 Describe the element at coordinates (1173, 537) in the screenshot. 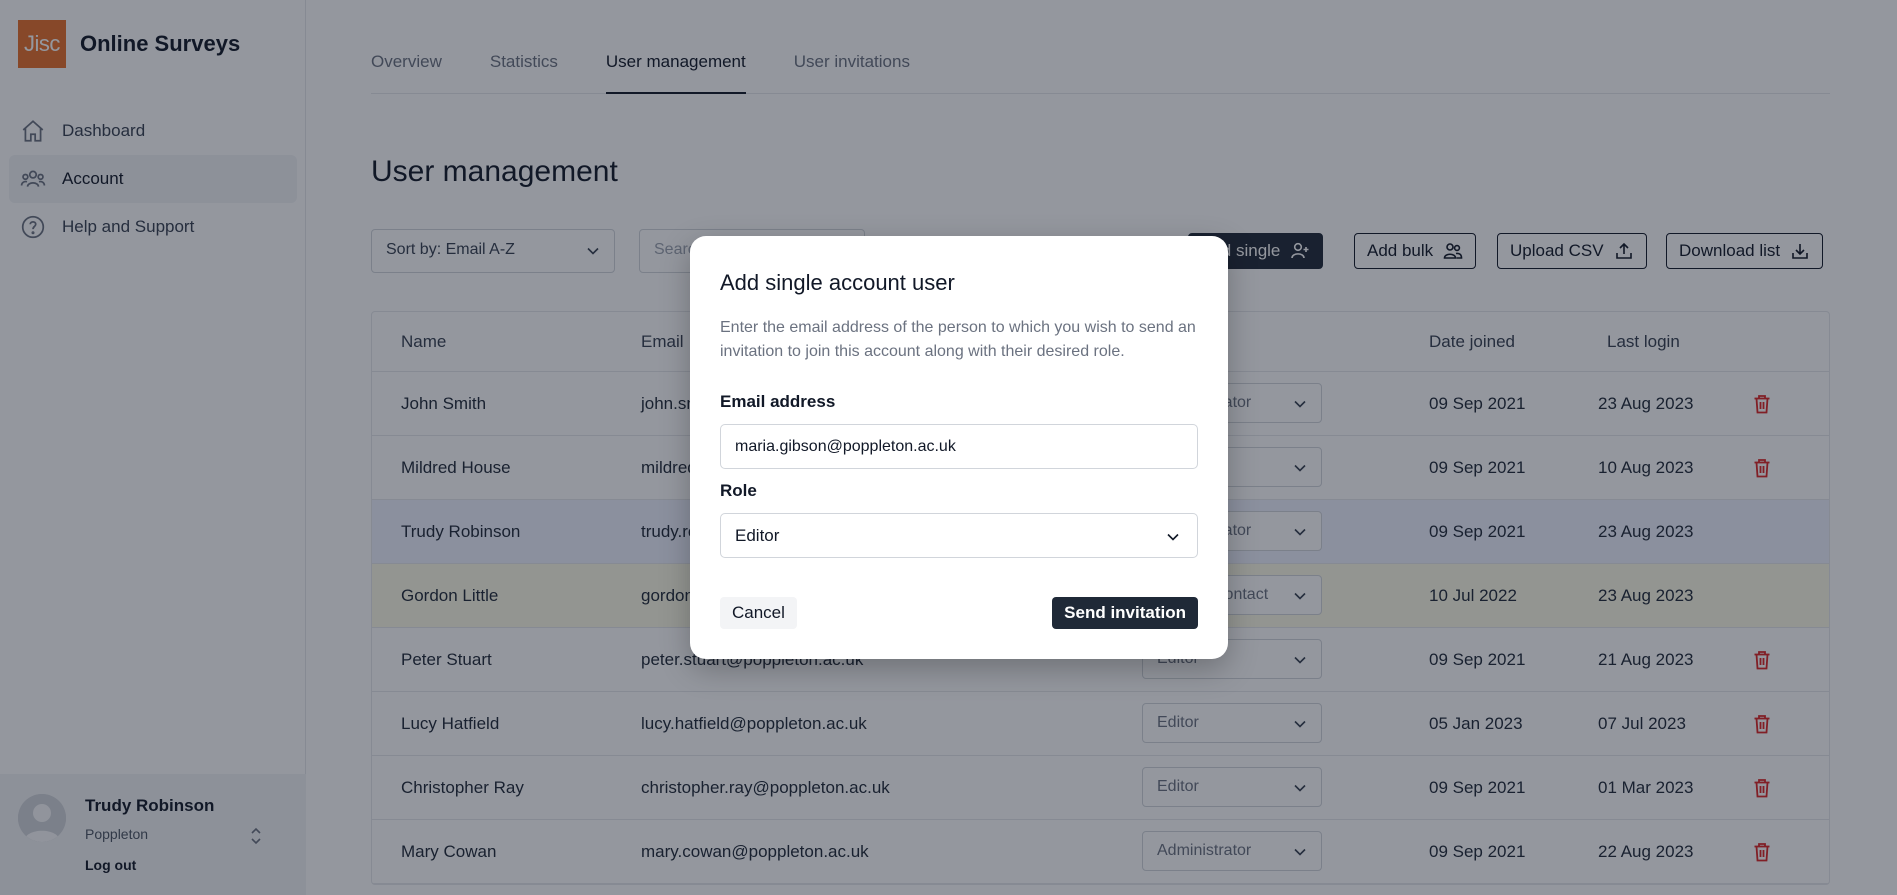

I see `chevron-down-icon` at that location.